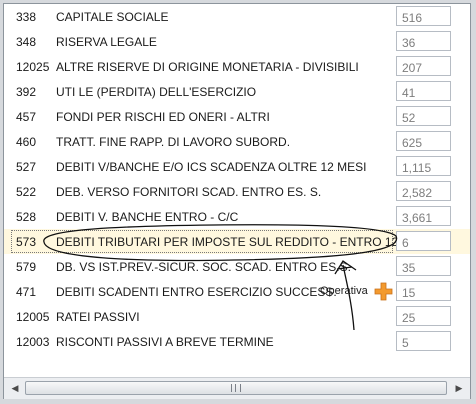 The image size is (476, 404). I want to click on amount-field: 516, so click(423, 16).